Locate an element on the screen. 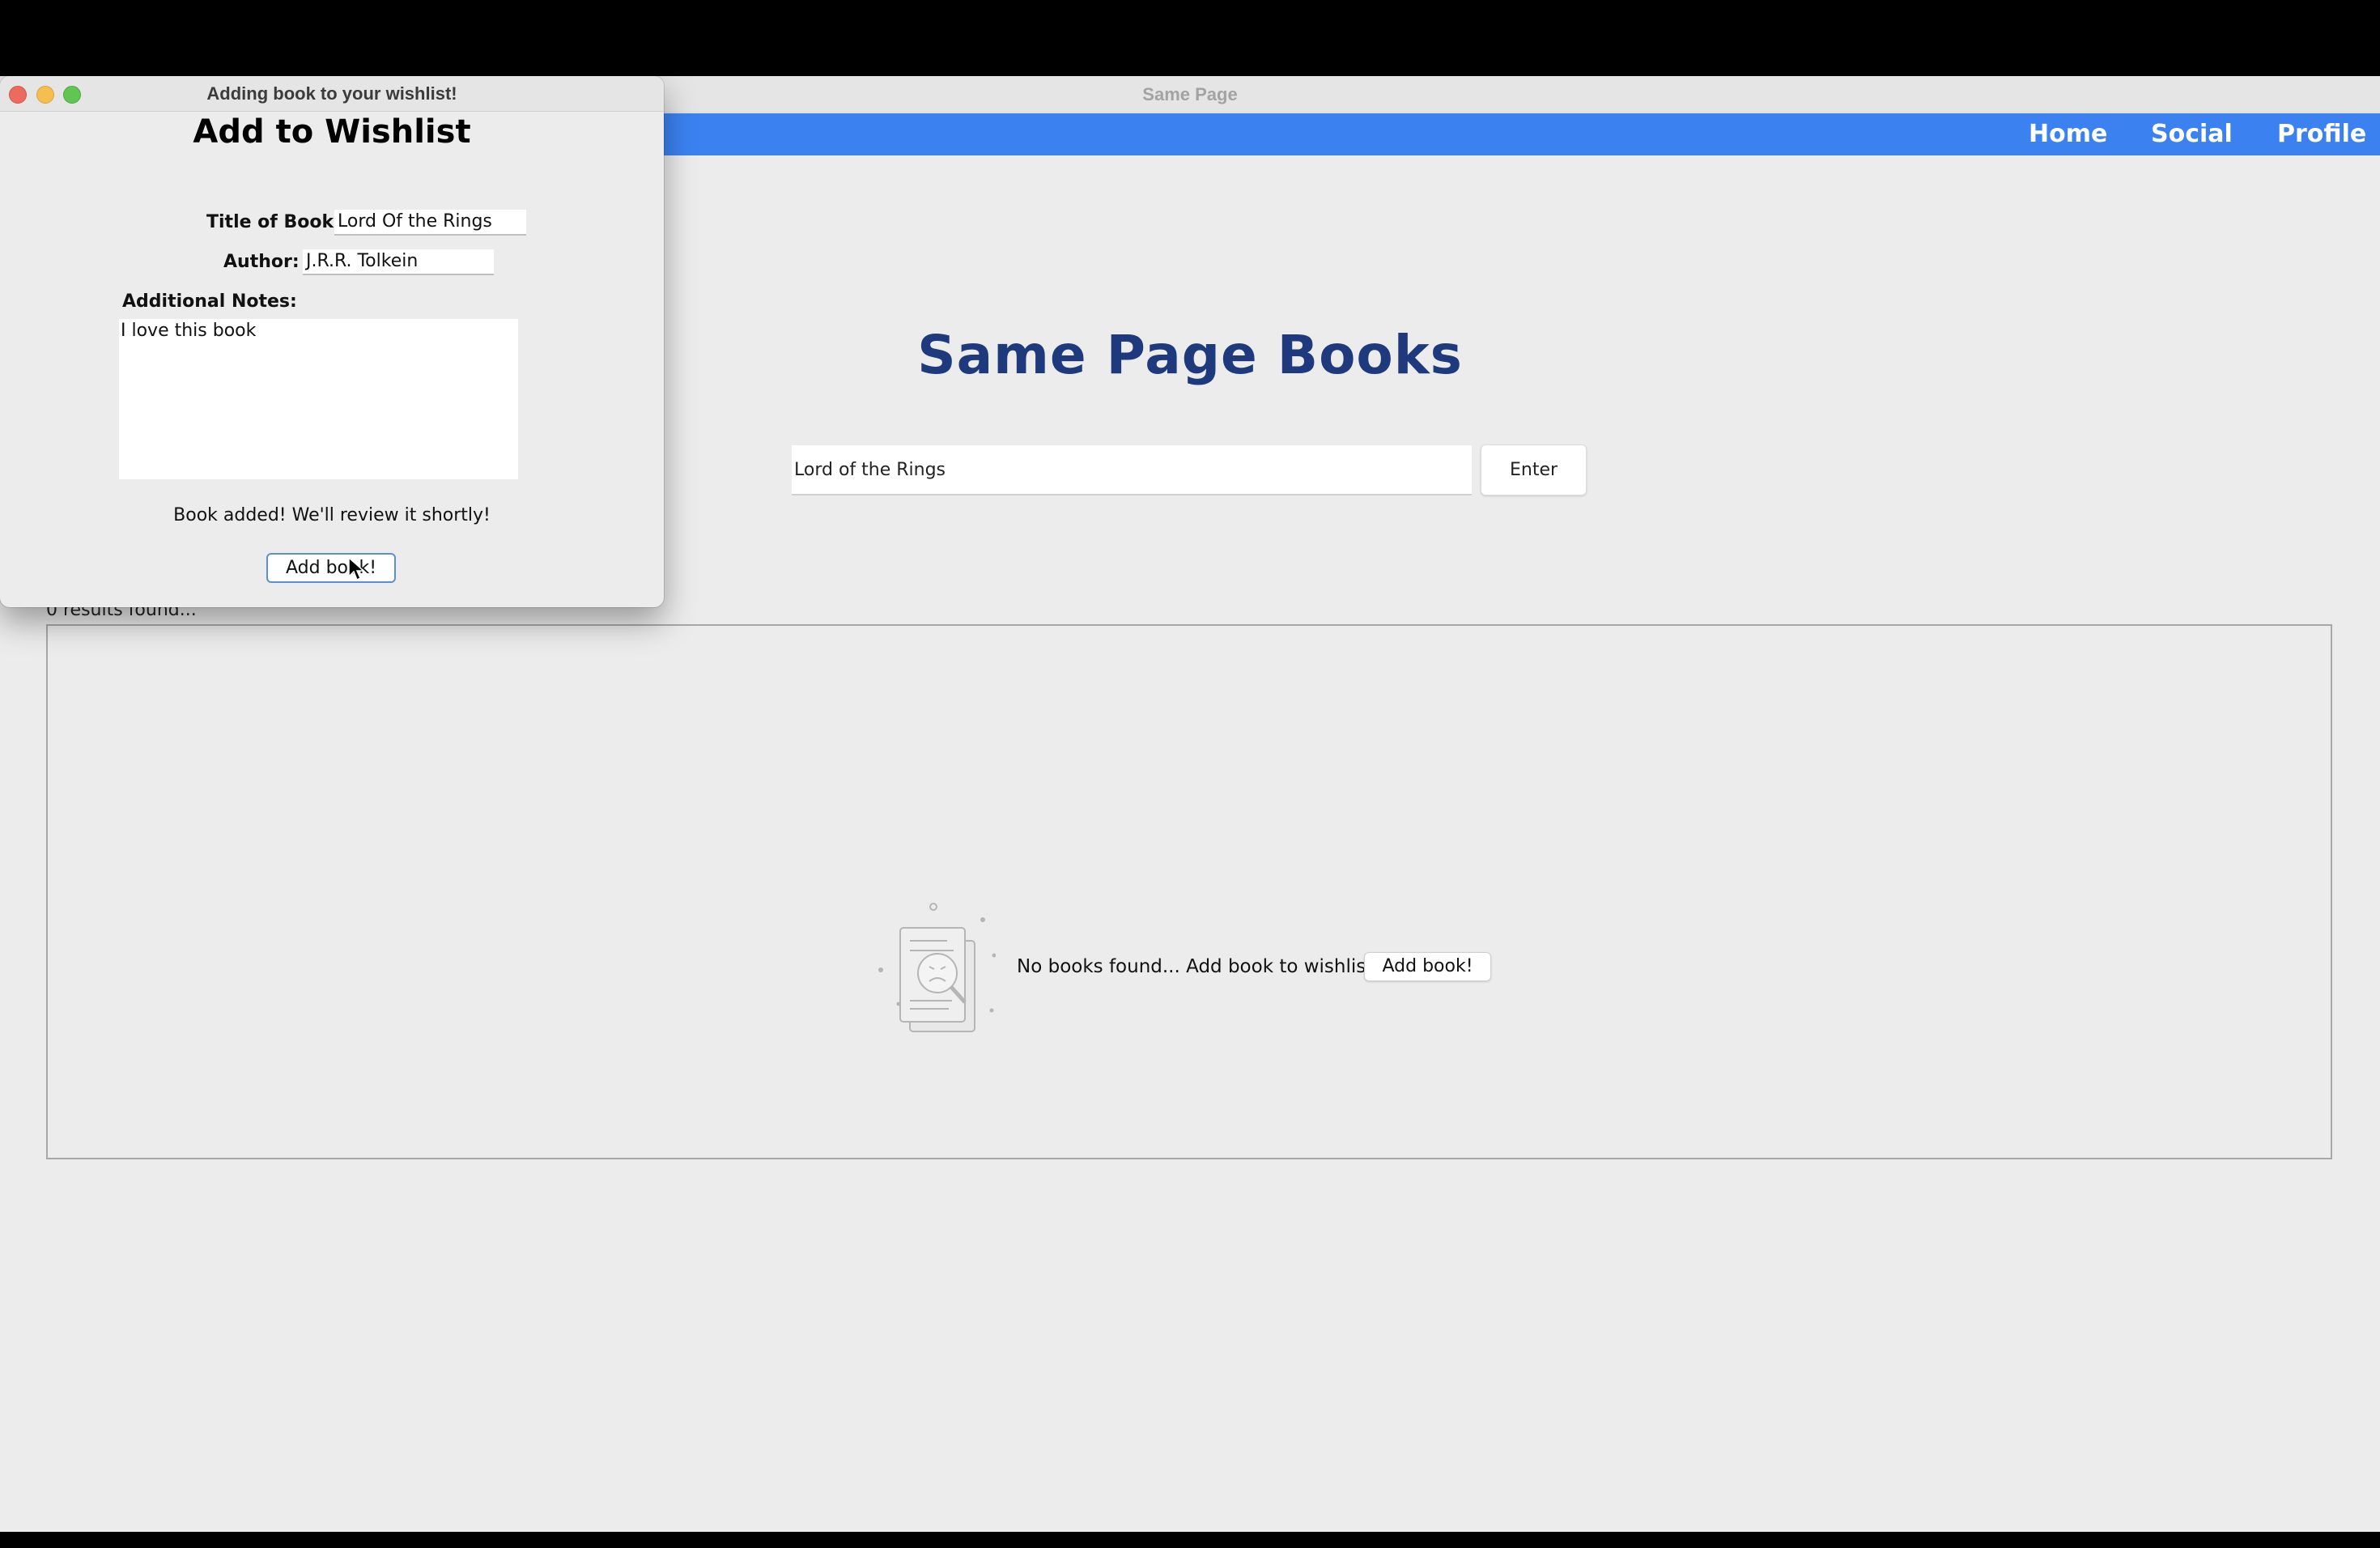 This screenshot has width=2380, height=1548. no-results-icon is located at coordinates (937, 967).